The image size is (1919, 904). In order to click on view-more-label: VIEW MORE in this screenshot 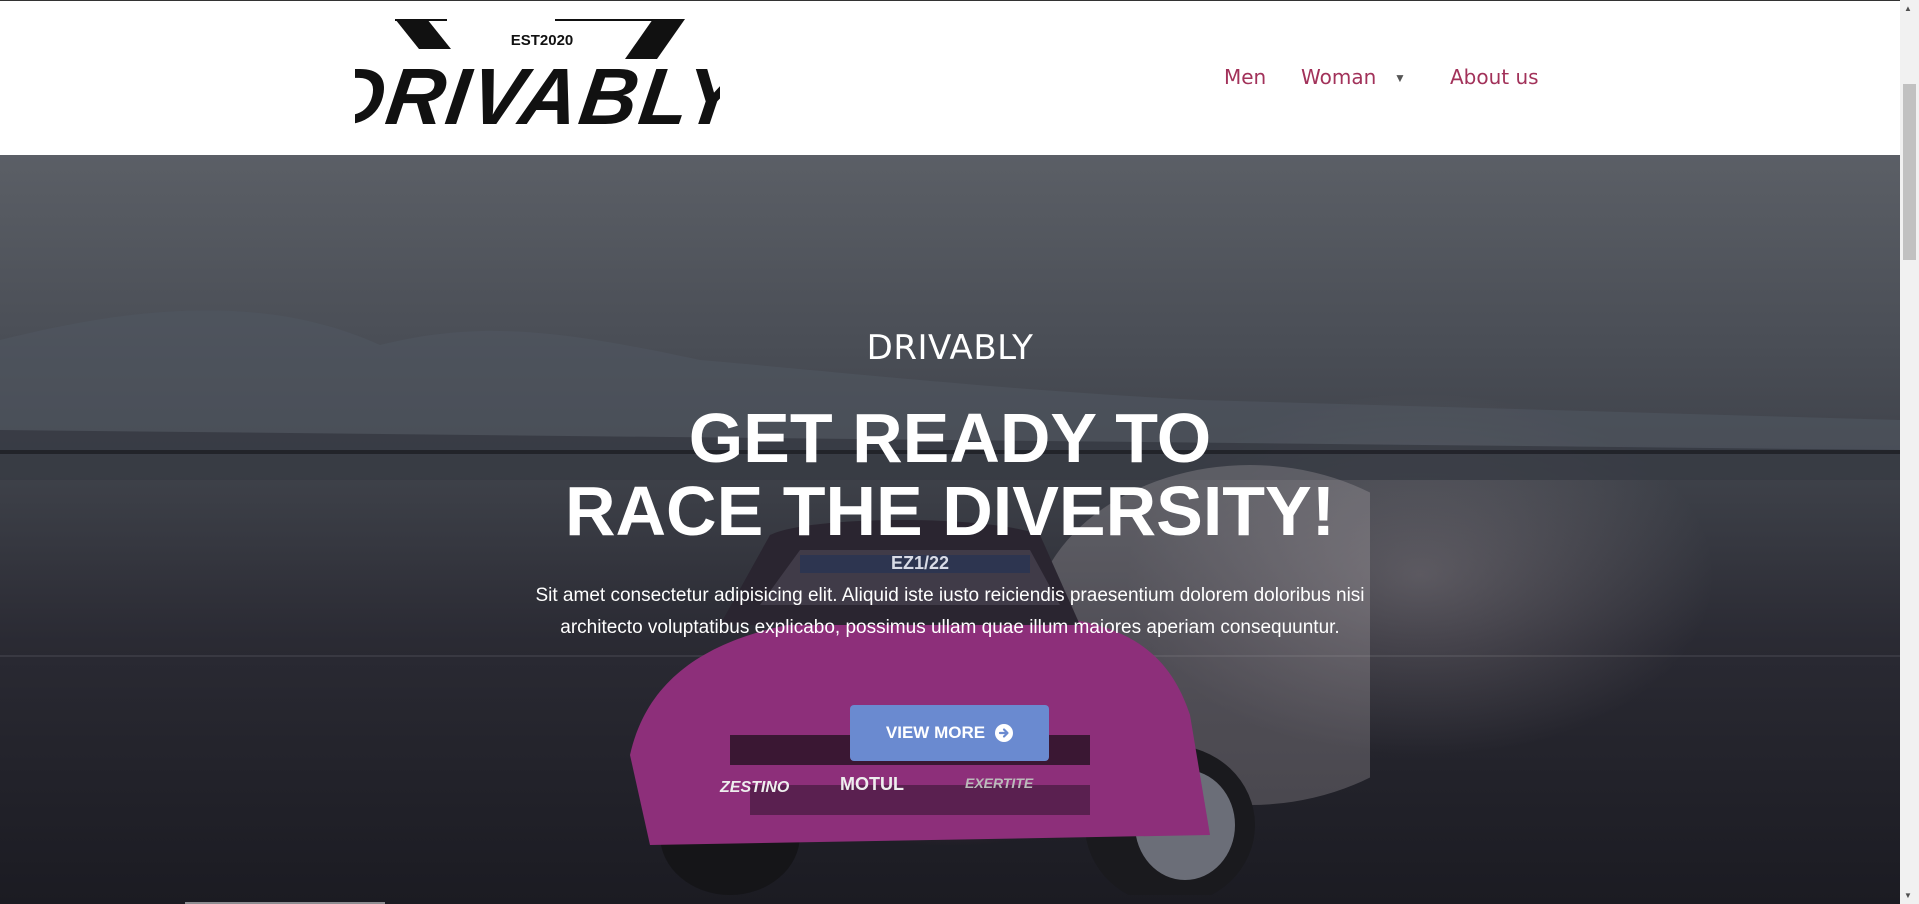, I will do `click(935, 732)`.